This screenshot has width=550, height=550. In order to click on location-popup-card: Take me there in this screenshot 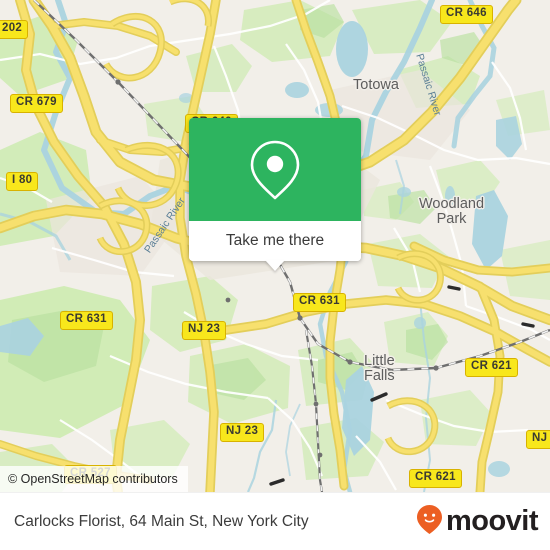, I will do `click(275, 194)`.